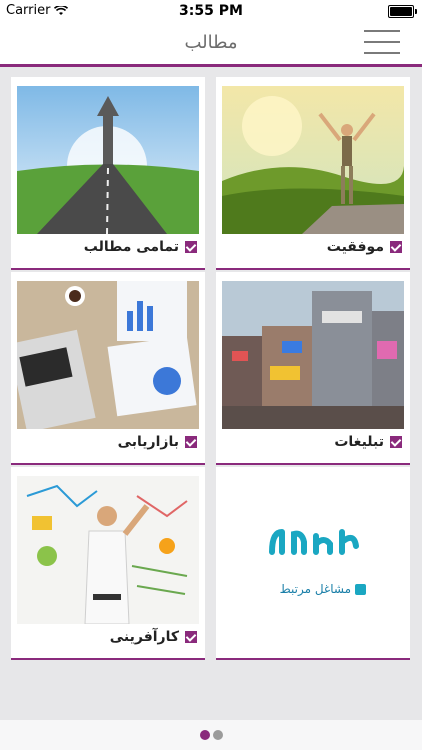 Image resolution: width=422 pixels, height=750 pixels. I want to click on page-indicator, so click(211, 735).